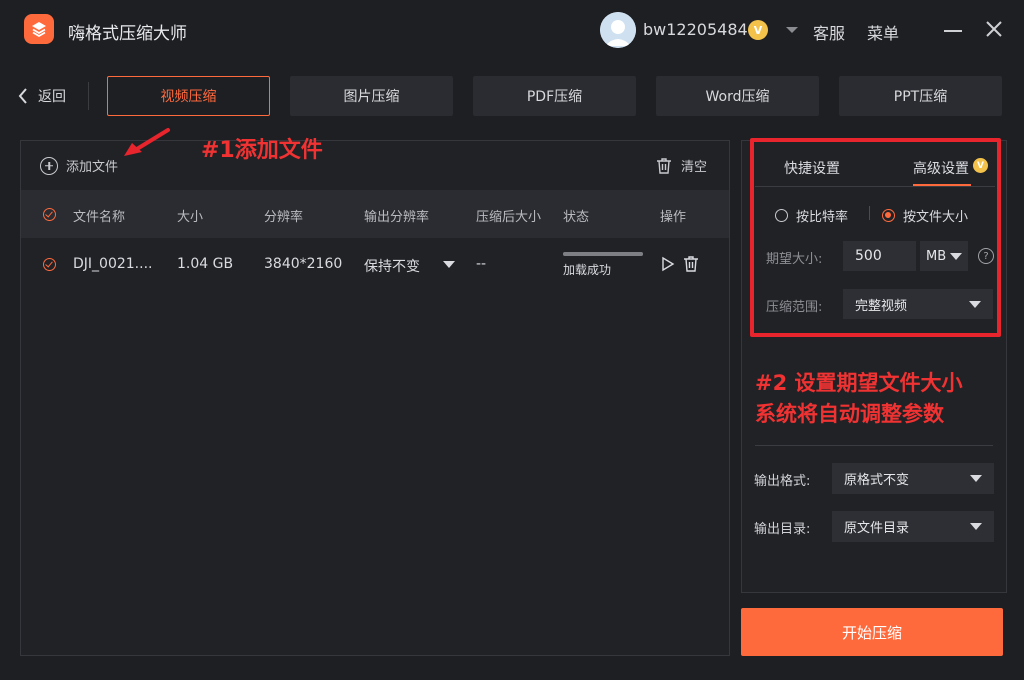 This screenshot has width=1024, height=680. I want to click on clear-button: 清空, so click(681, 165).